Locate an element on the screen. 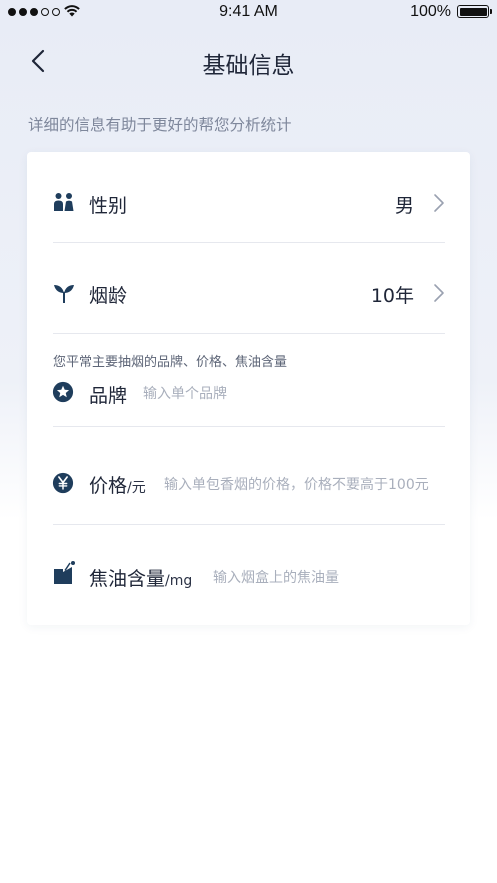 The width and height of the screenshot is (497, 883). page-subtitle: 详细的信息有助于更好的帮您分析统计 is located at coordinates (160, 125).